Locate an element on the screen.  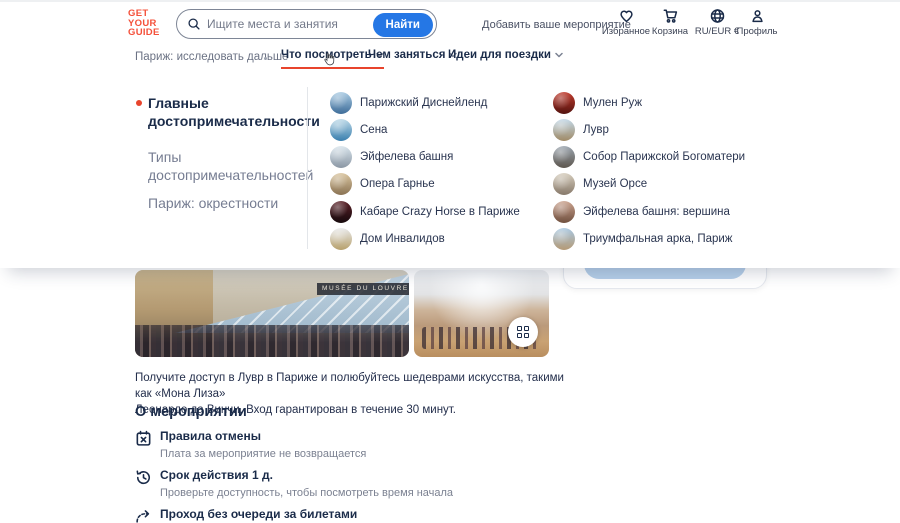
attraction-link-notre-dame: Собор Парижской Богоматери is located at coordinates (649, 157).